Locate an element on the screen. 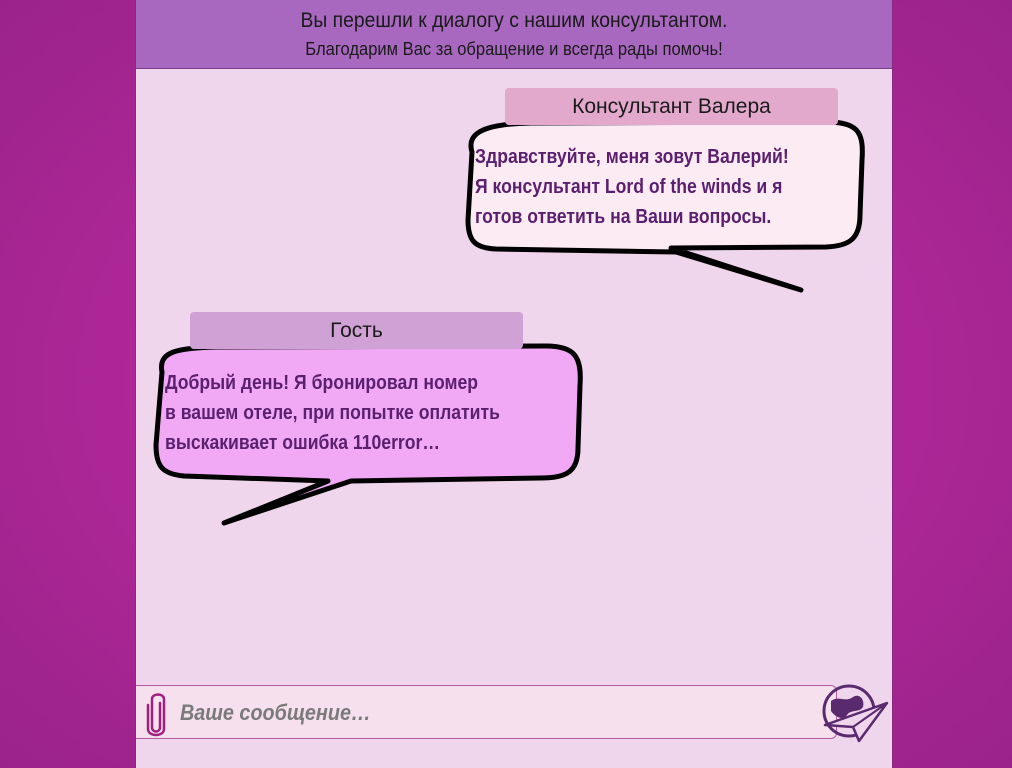 The height and width of the screenshot is (768, 1012). message-line: Добрый день! Я бронировал номер is located at coordinates (322, 383).